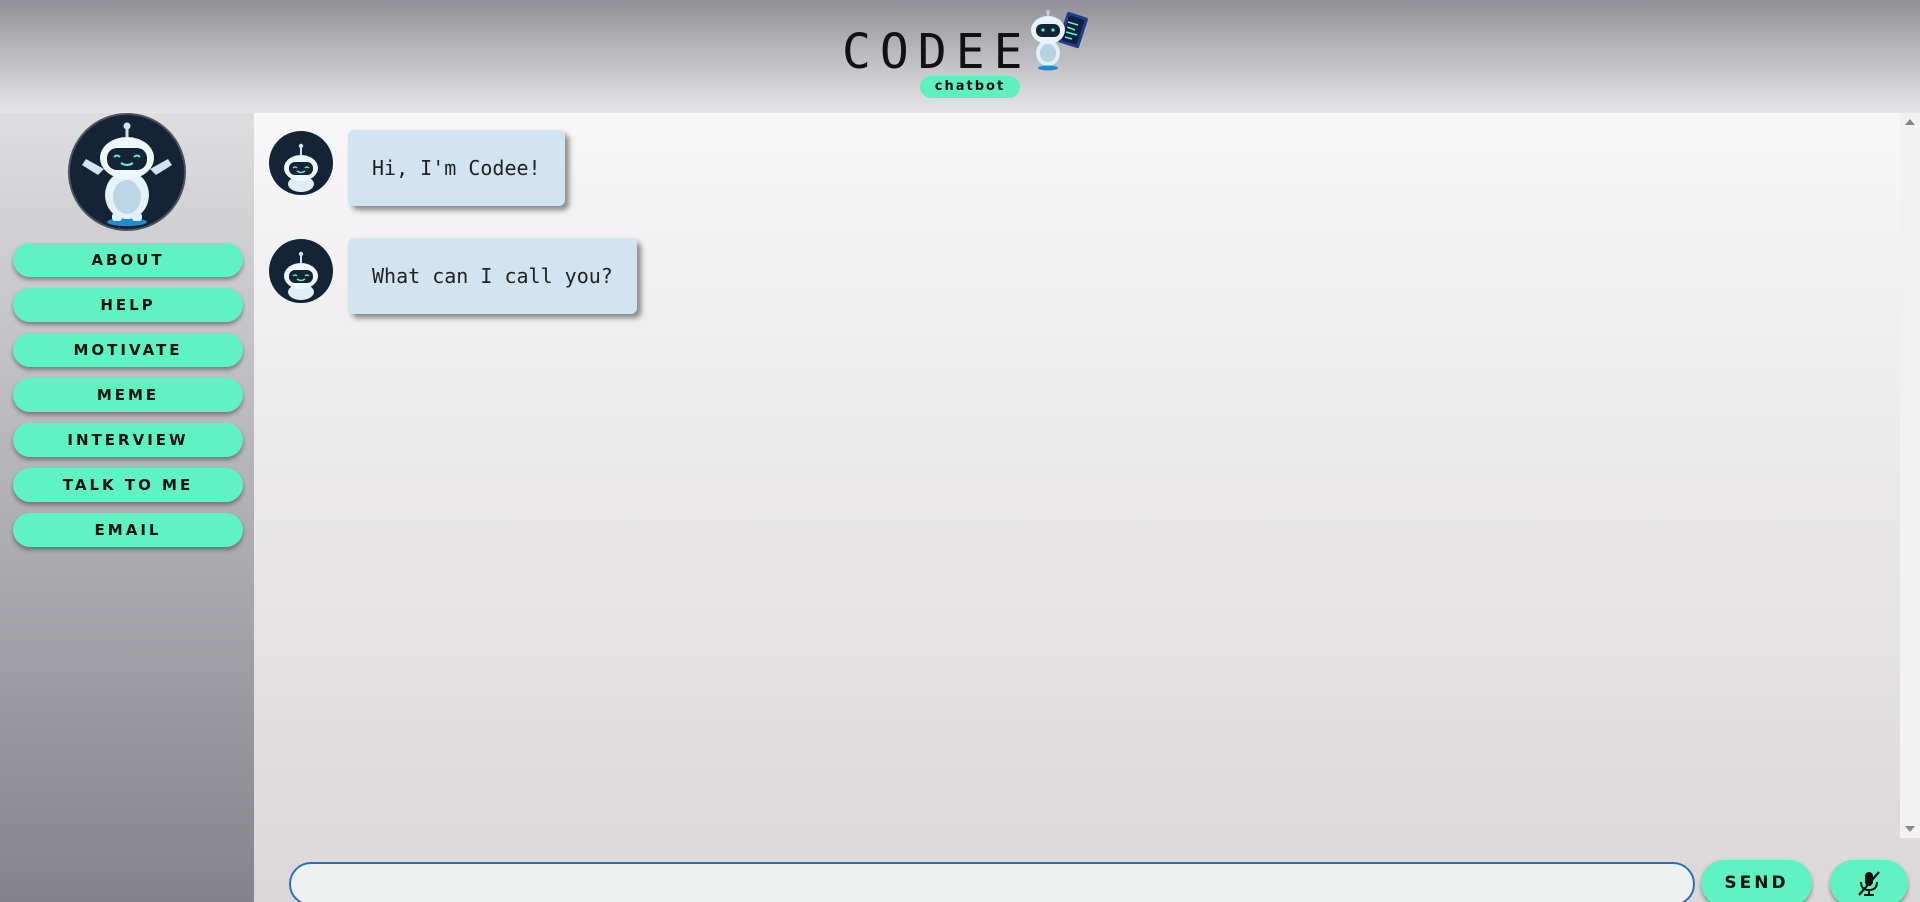 The height and width of the screenshot is (902, 1920). What do you see at coordinates (128, 260) in the screenshot?
I see `about-button: ABOUT` at bounding box center [128, 260].